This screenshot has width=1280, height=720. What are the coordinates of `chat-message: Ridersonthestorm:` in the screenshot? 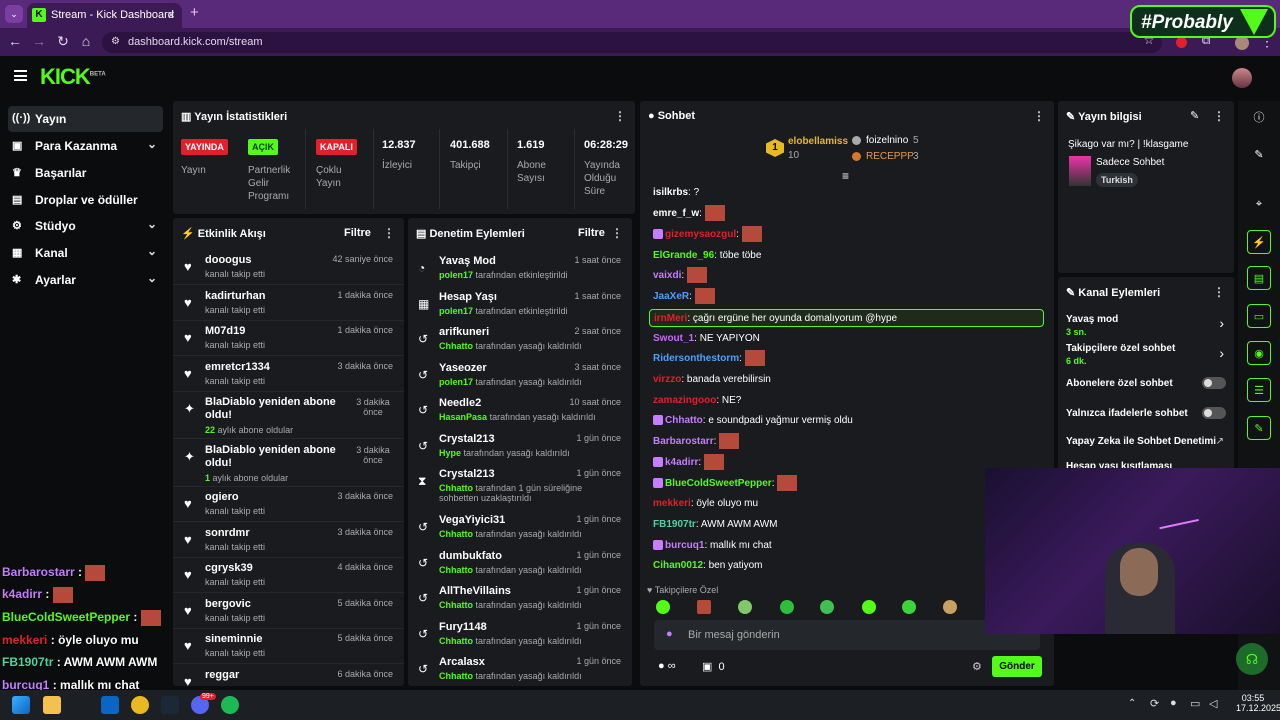 It's located at (709, 359).